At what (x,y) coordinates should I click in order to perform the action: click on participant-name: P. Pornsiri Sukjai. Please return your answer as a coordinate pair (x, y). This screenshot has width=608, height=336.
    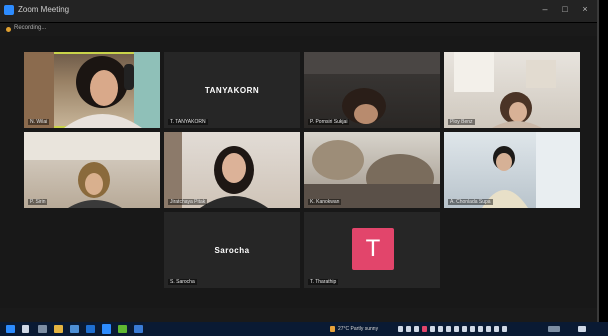
    Looking at the image, I should click on (329, 122).